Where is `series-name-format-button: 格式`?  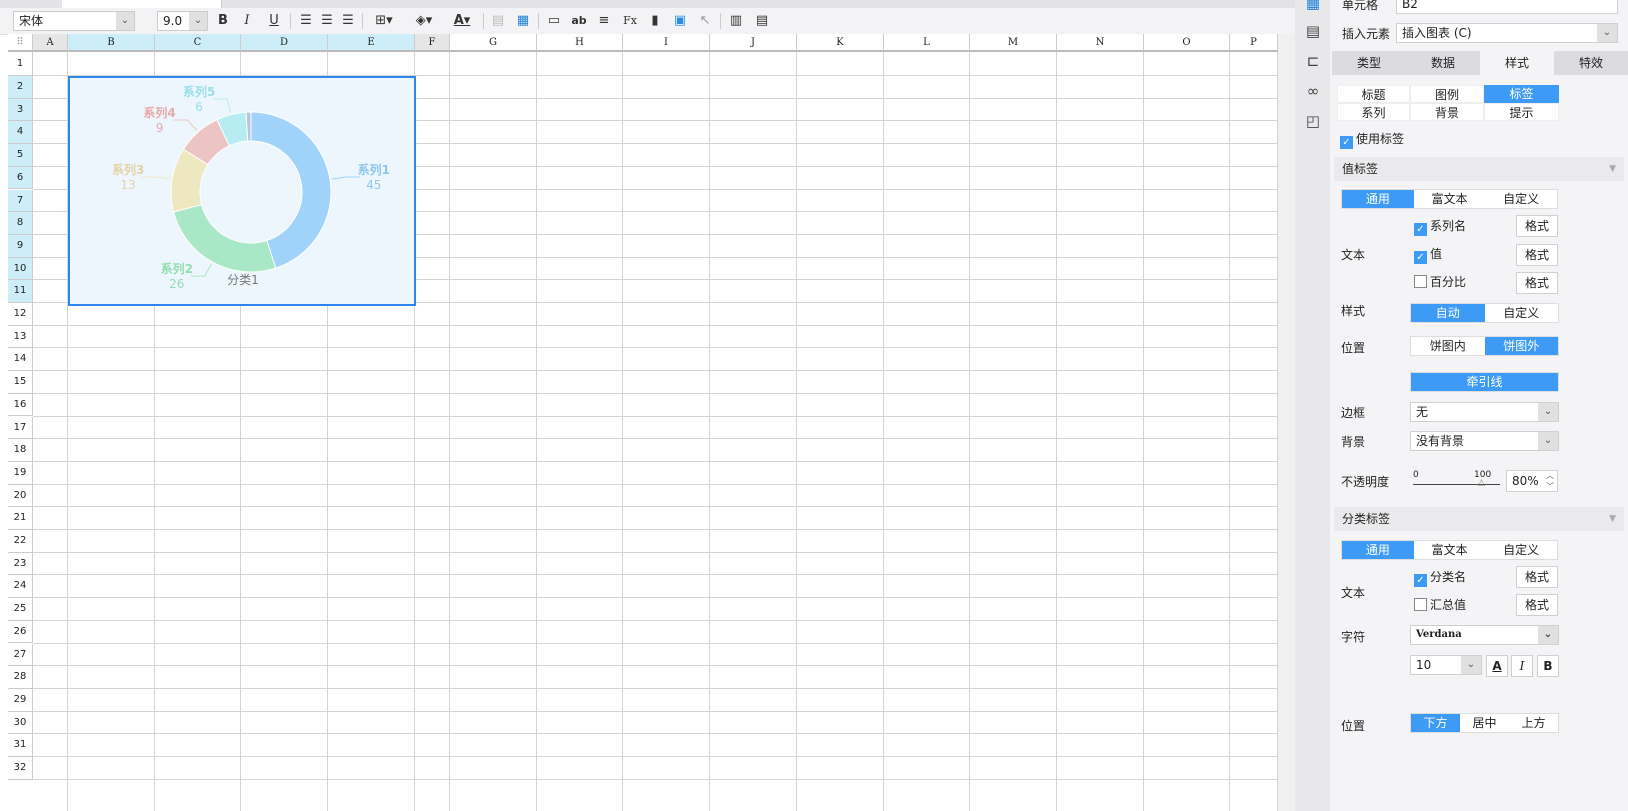 series-name-format-button: 格式 is located at coordinates (1537, 226).